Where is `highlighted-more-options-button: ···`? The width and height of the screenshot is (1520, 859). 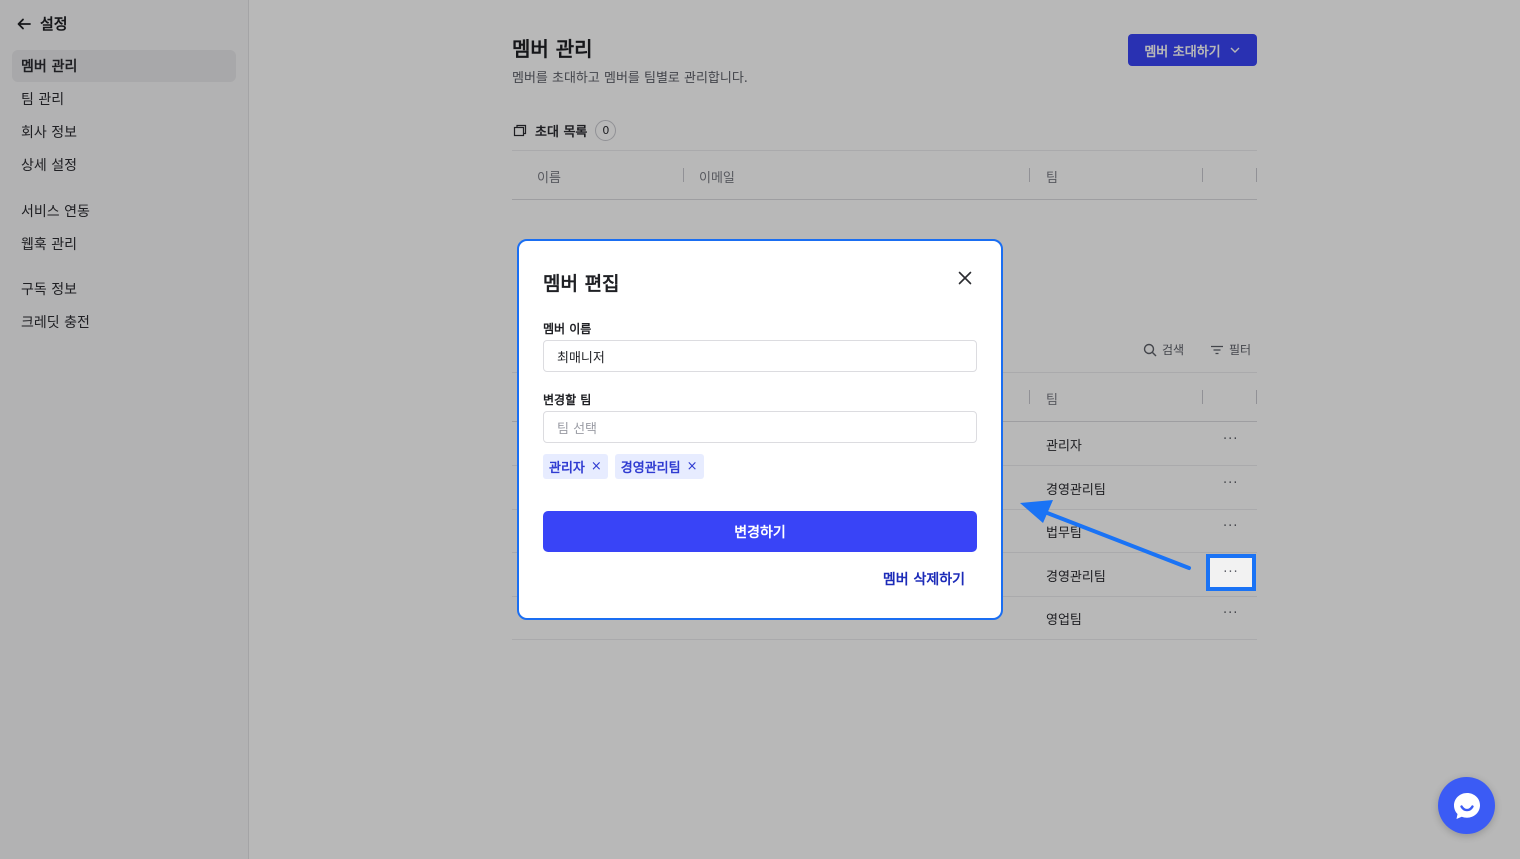 highlighted-more-options-button: ··· is located at coordinates (1231, 572).